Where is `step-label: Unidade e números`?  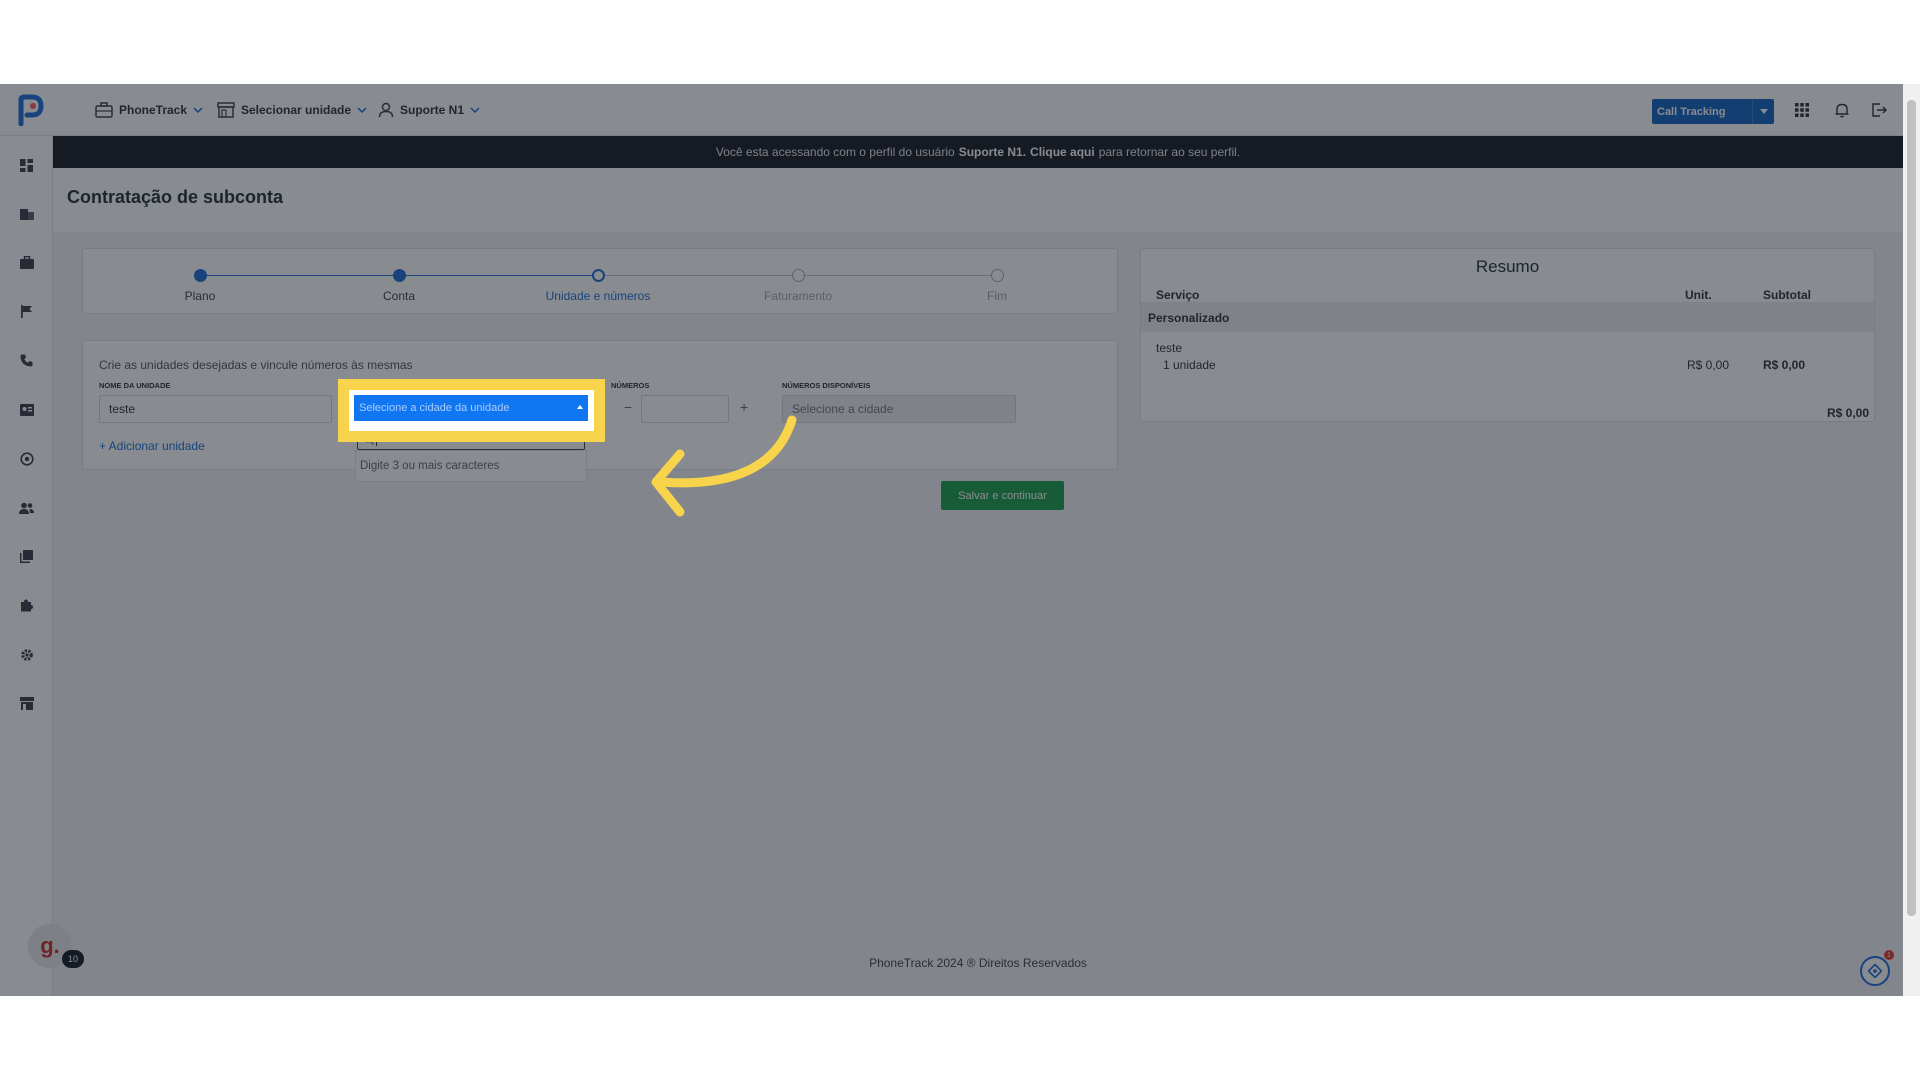
step-label: Unidade e números is located at coordinates (598, 296).